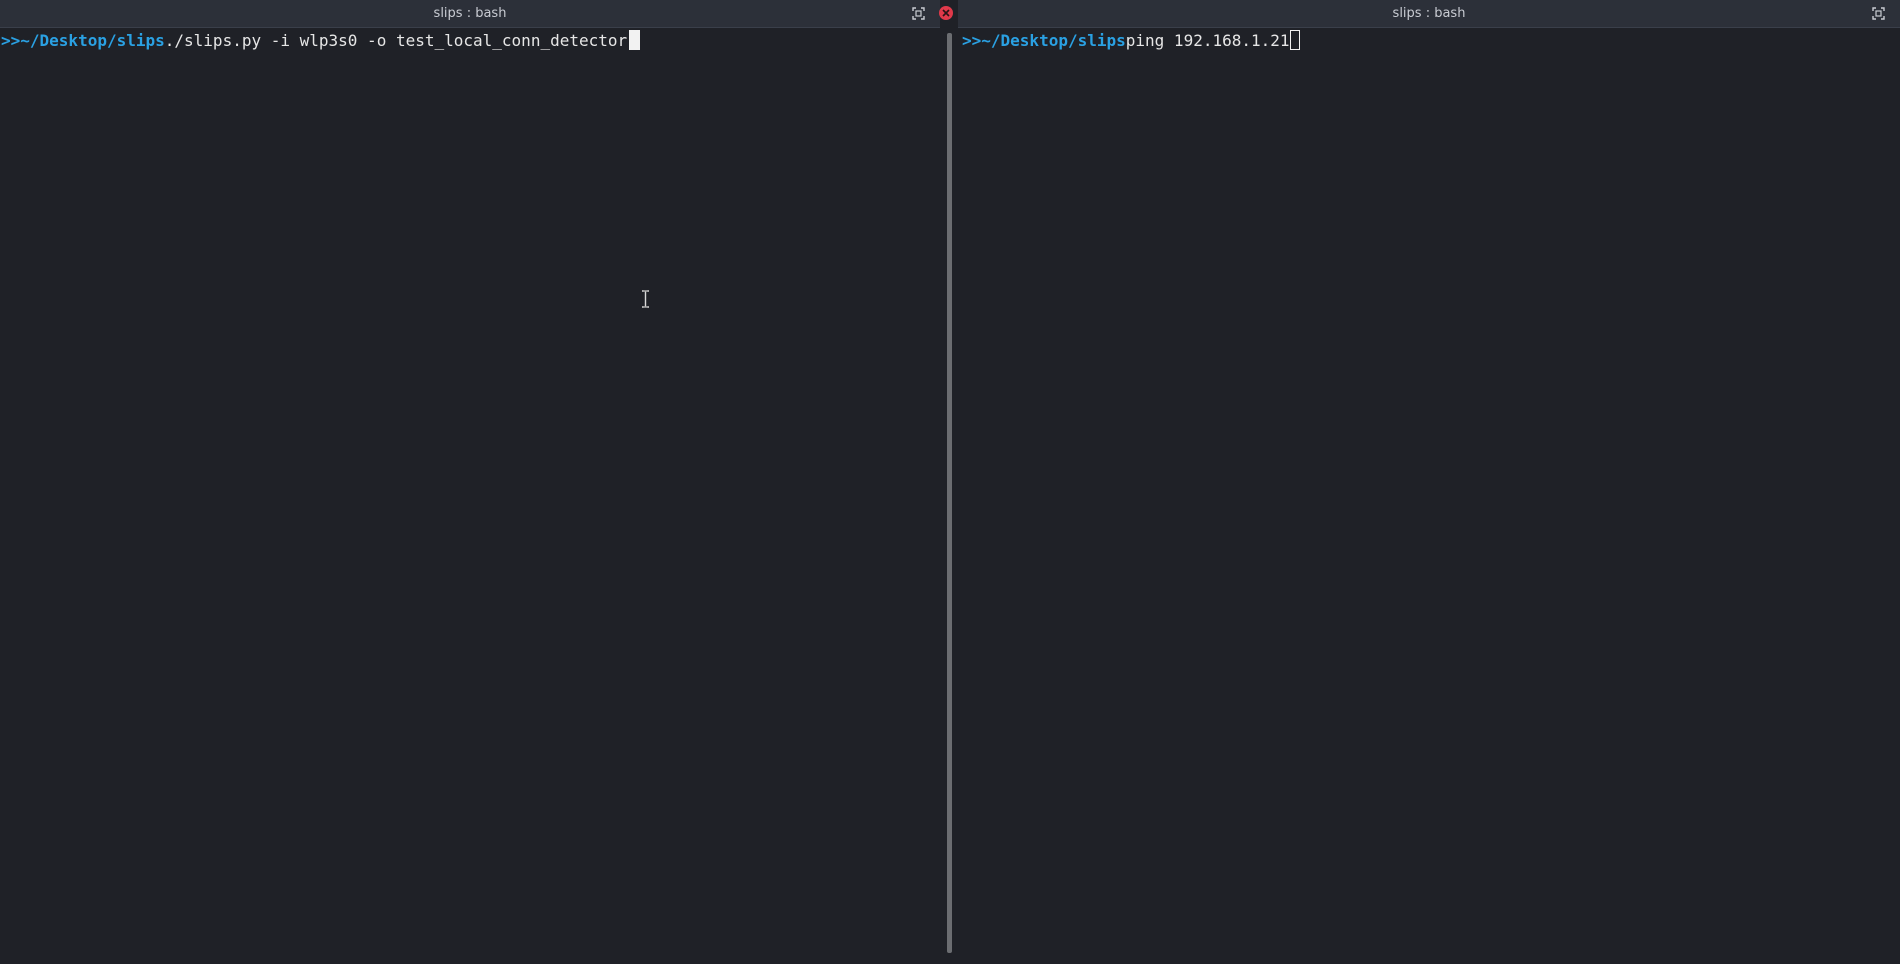 Image resolution: width=1900 pixels, height=964 pixels. I want to click on maximize-pane-right-button, so click(1878, 13).